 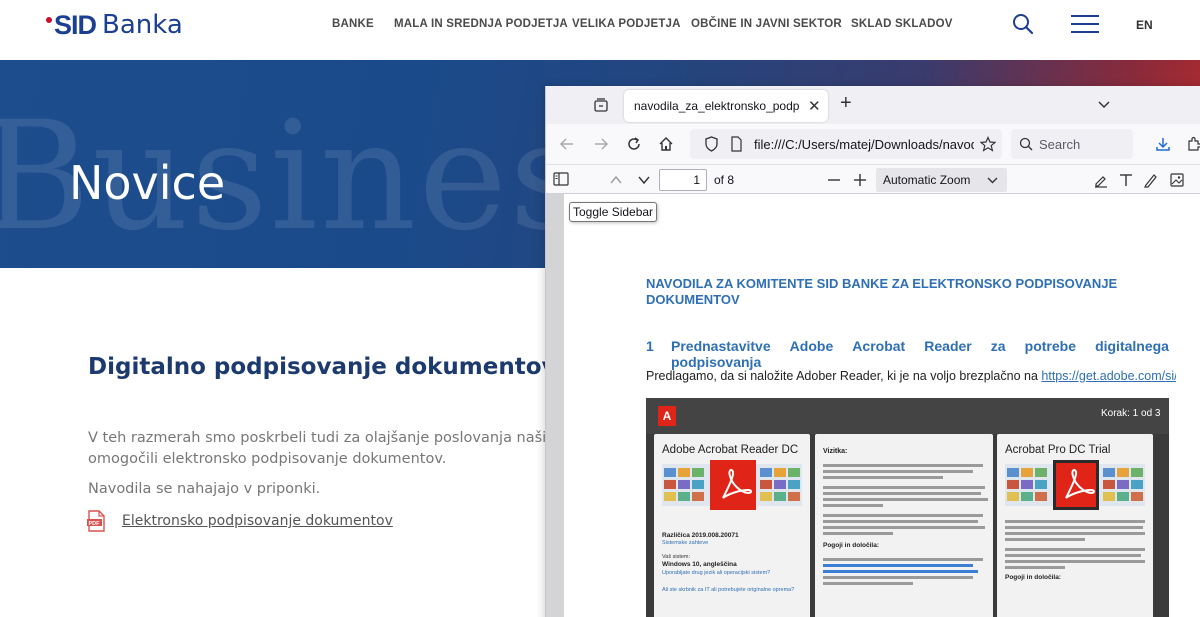 I want to click on screenshot-step: Korak: 1 od 3, so click(x=1131, y=413).